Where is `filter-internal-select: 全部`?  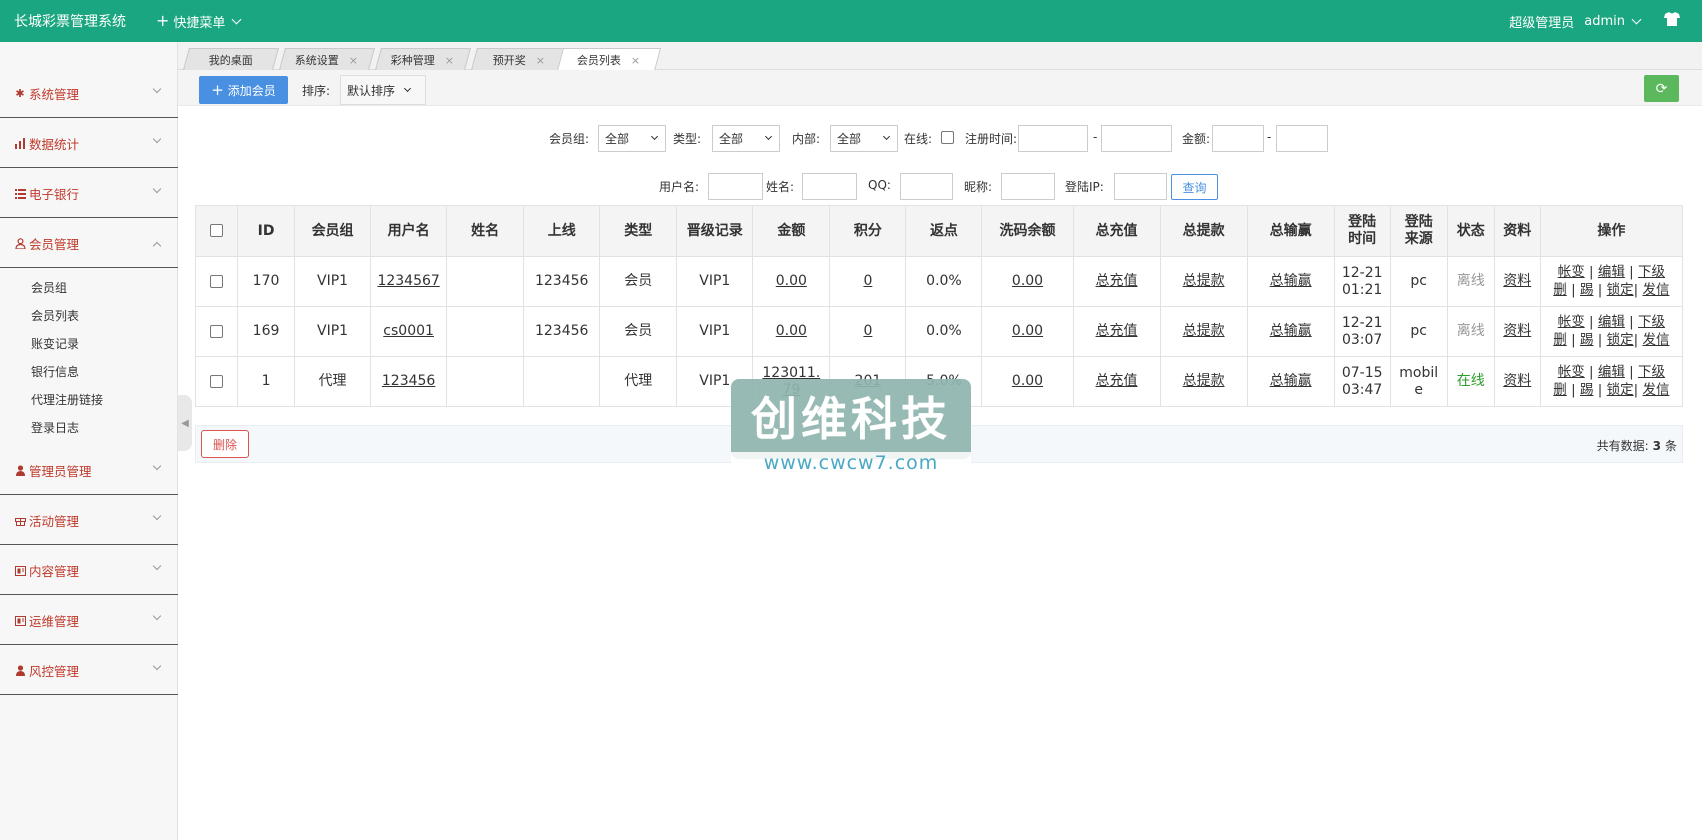
filter-internal-select: 全部 is located at coordinates (864, 138).